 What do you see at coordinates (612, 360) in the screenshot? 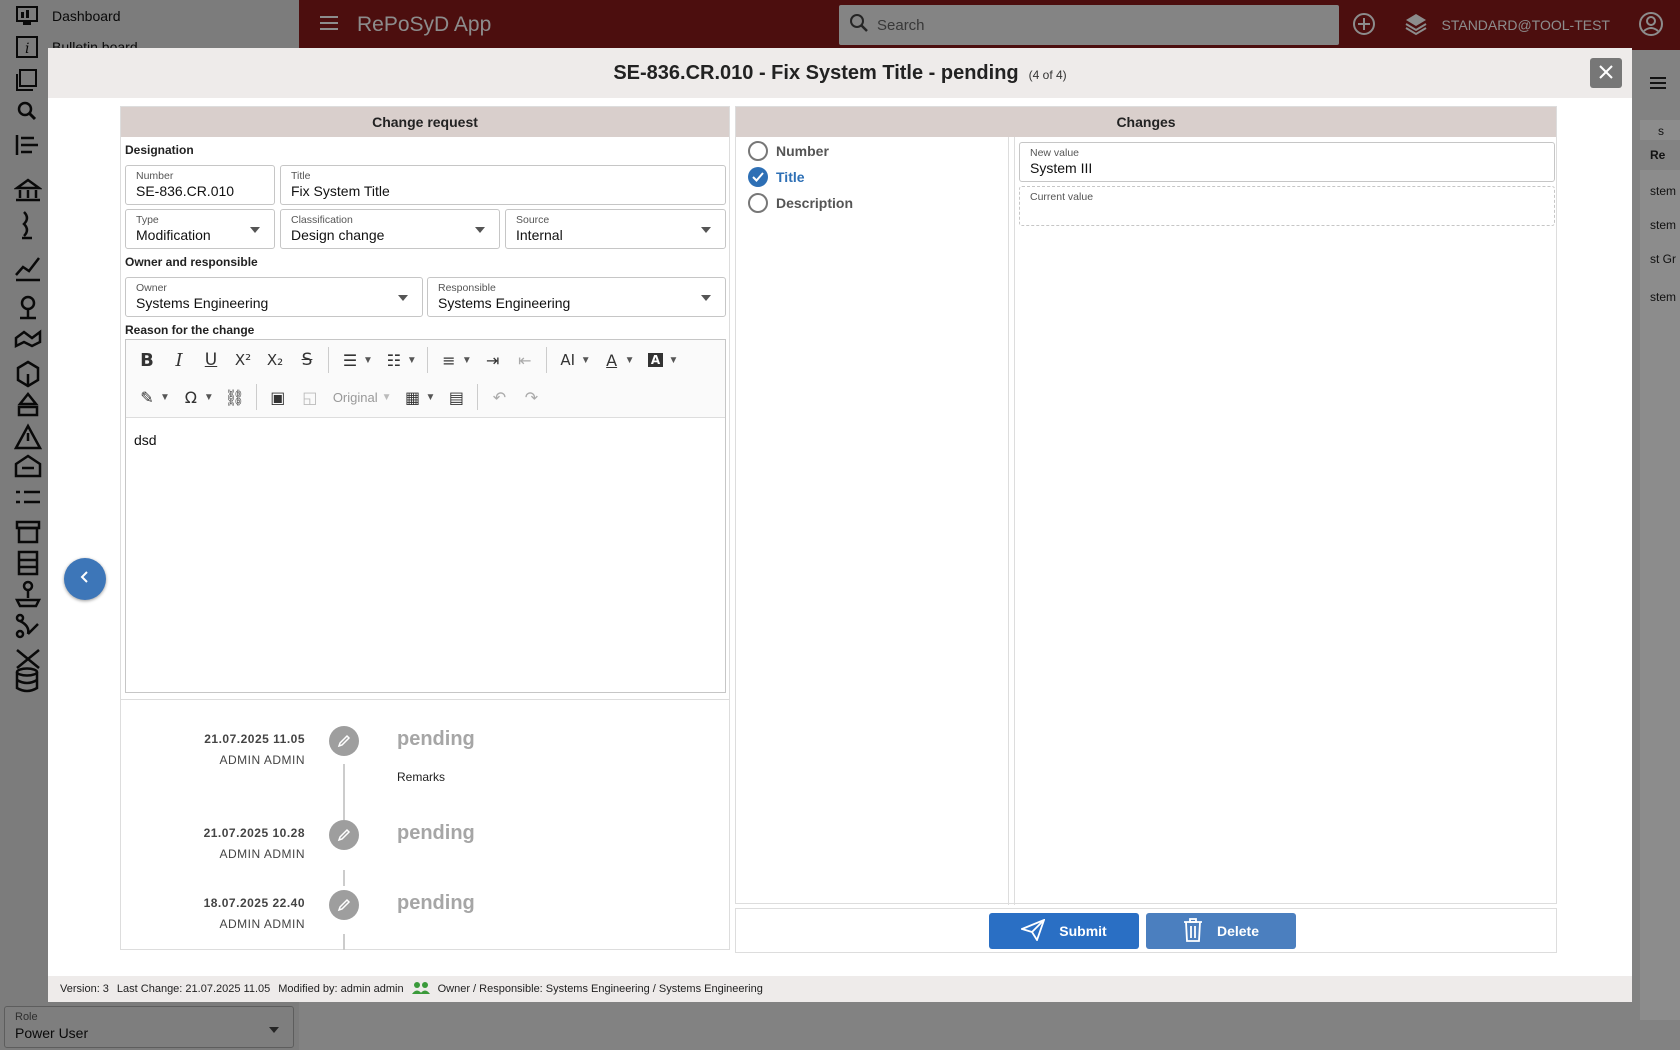
I see `font-color-icon: A` at bounding box center [612, 360].